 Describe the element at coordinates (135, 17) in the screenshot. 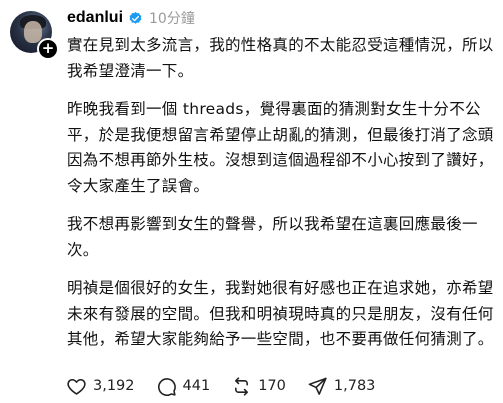

I see `verified-badge-icon` at that location.